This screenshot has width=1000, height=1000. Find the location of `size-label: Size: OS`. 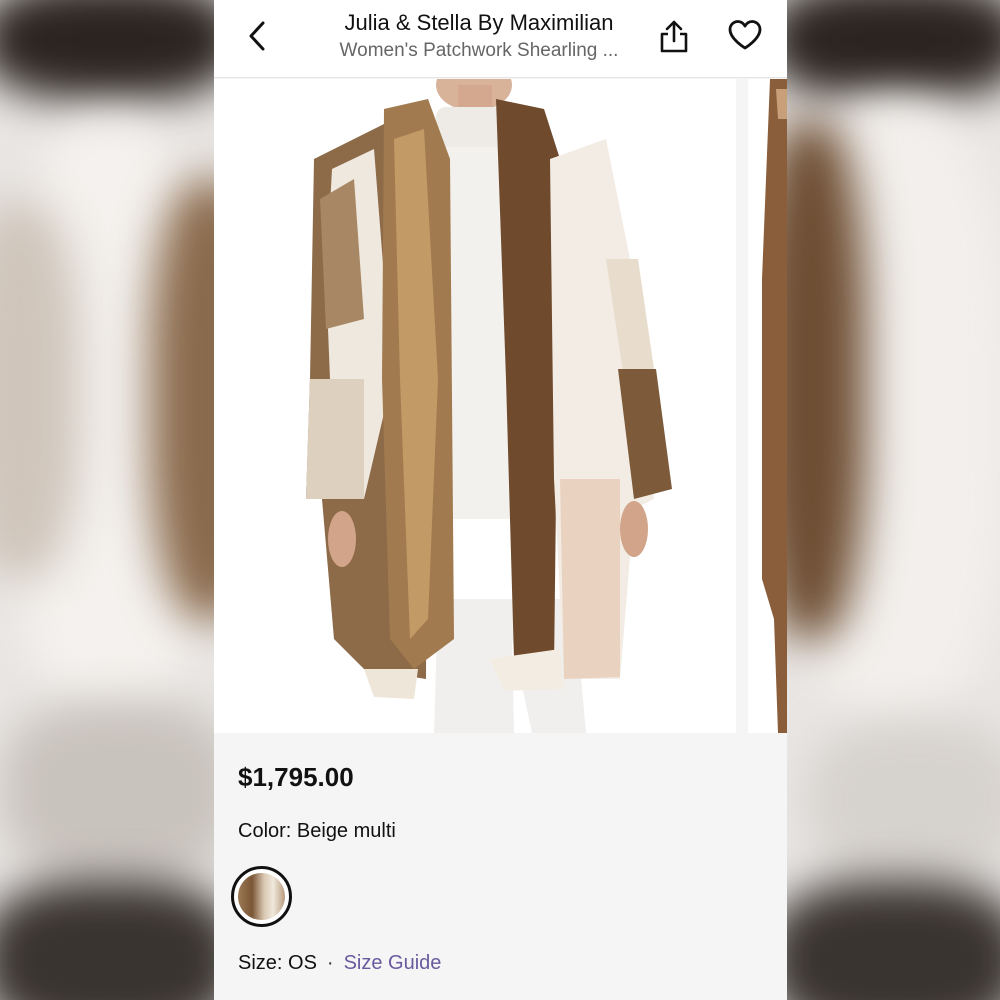

size-label: Size: OS is located at coordinates (277, 963).